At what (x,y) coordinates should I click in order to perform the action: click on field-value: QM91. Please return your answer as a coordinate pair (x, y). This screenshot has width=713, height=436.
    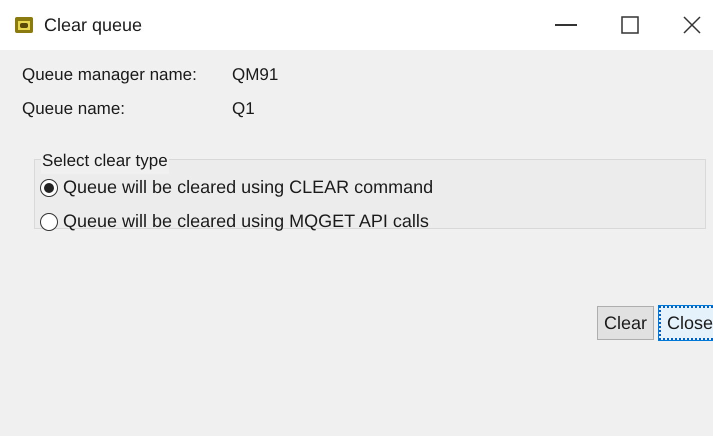
    Looking at the image, I should click on (255, 75).